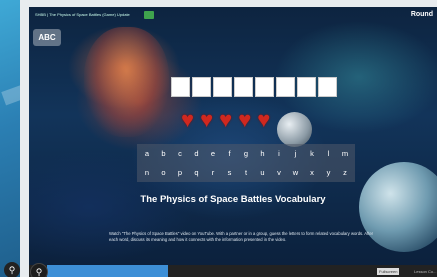  I want to click on letter-key-u: u, so click(262, 173).